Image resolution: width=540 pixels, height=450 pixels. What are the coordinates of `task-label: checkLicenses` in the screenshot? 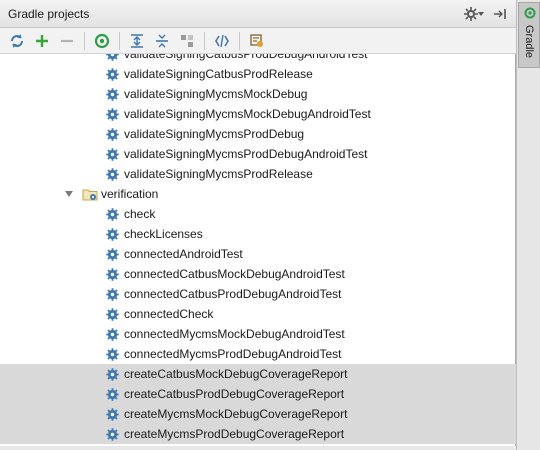 It's located at (163, 234).